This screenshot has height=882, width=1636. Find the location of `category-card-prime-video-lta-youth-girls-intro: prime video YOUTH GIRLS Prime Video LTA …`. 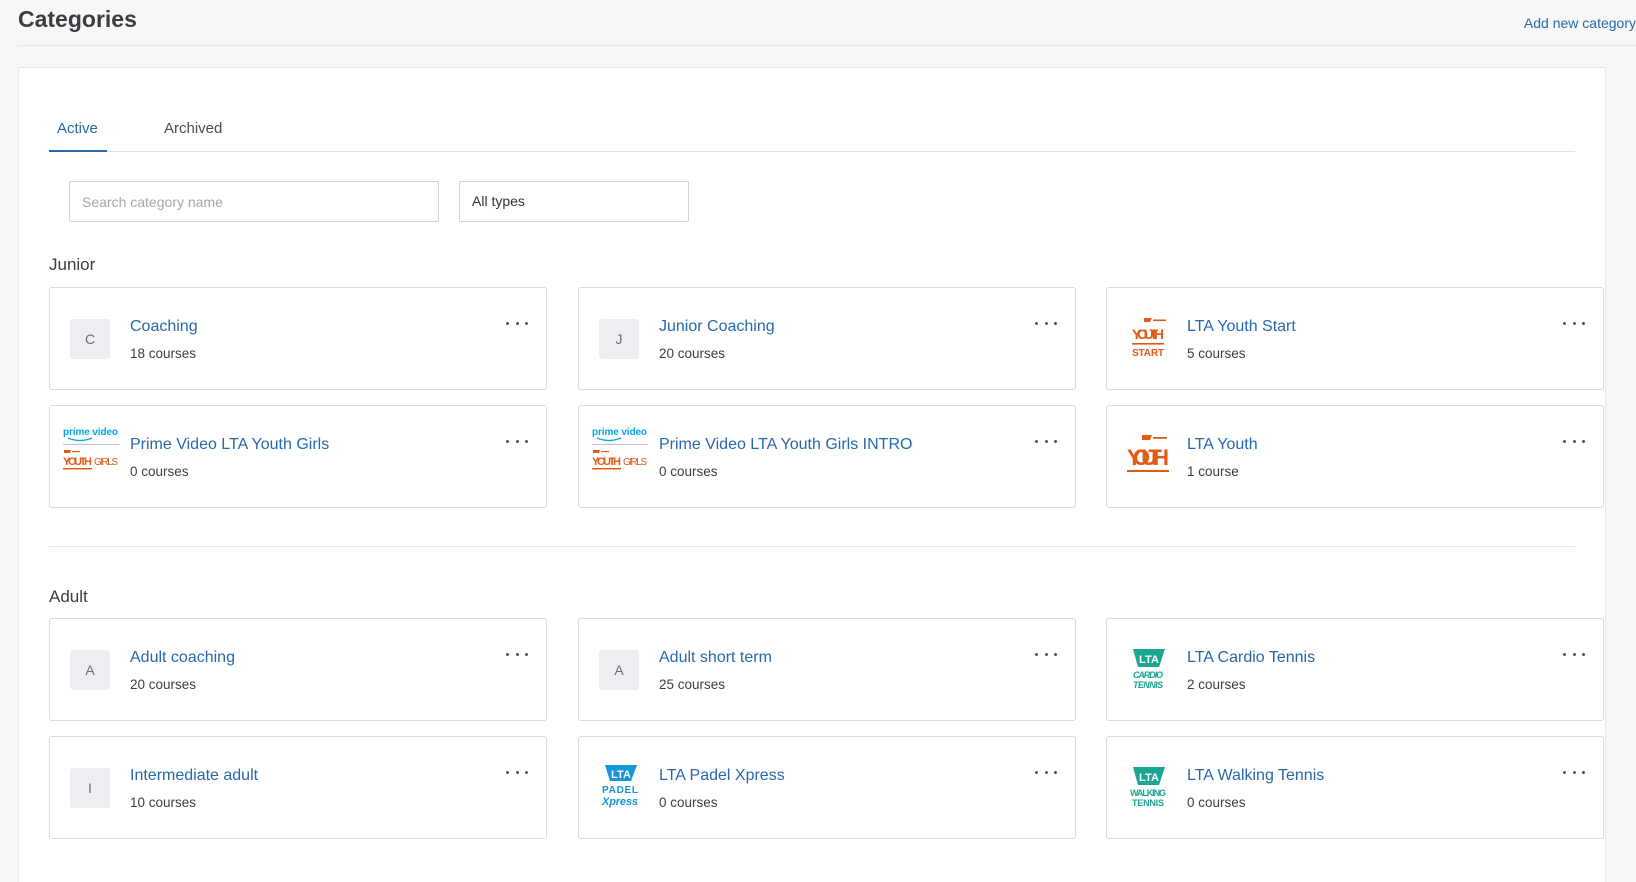

category-card-prime-video-lta-youth-girls-intro: prime video YOUTH GIRLS Prime Video LTA … is located at coordinates (827, 456).